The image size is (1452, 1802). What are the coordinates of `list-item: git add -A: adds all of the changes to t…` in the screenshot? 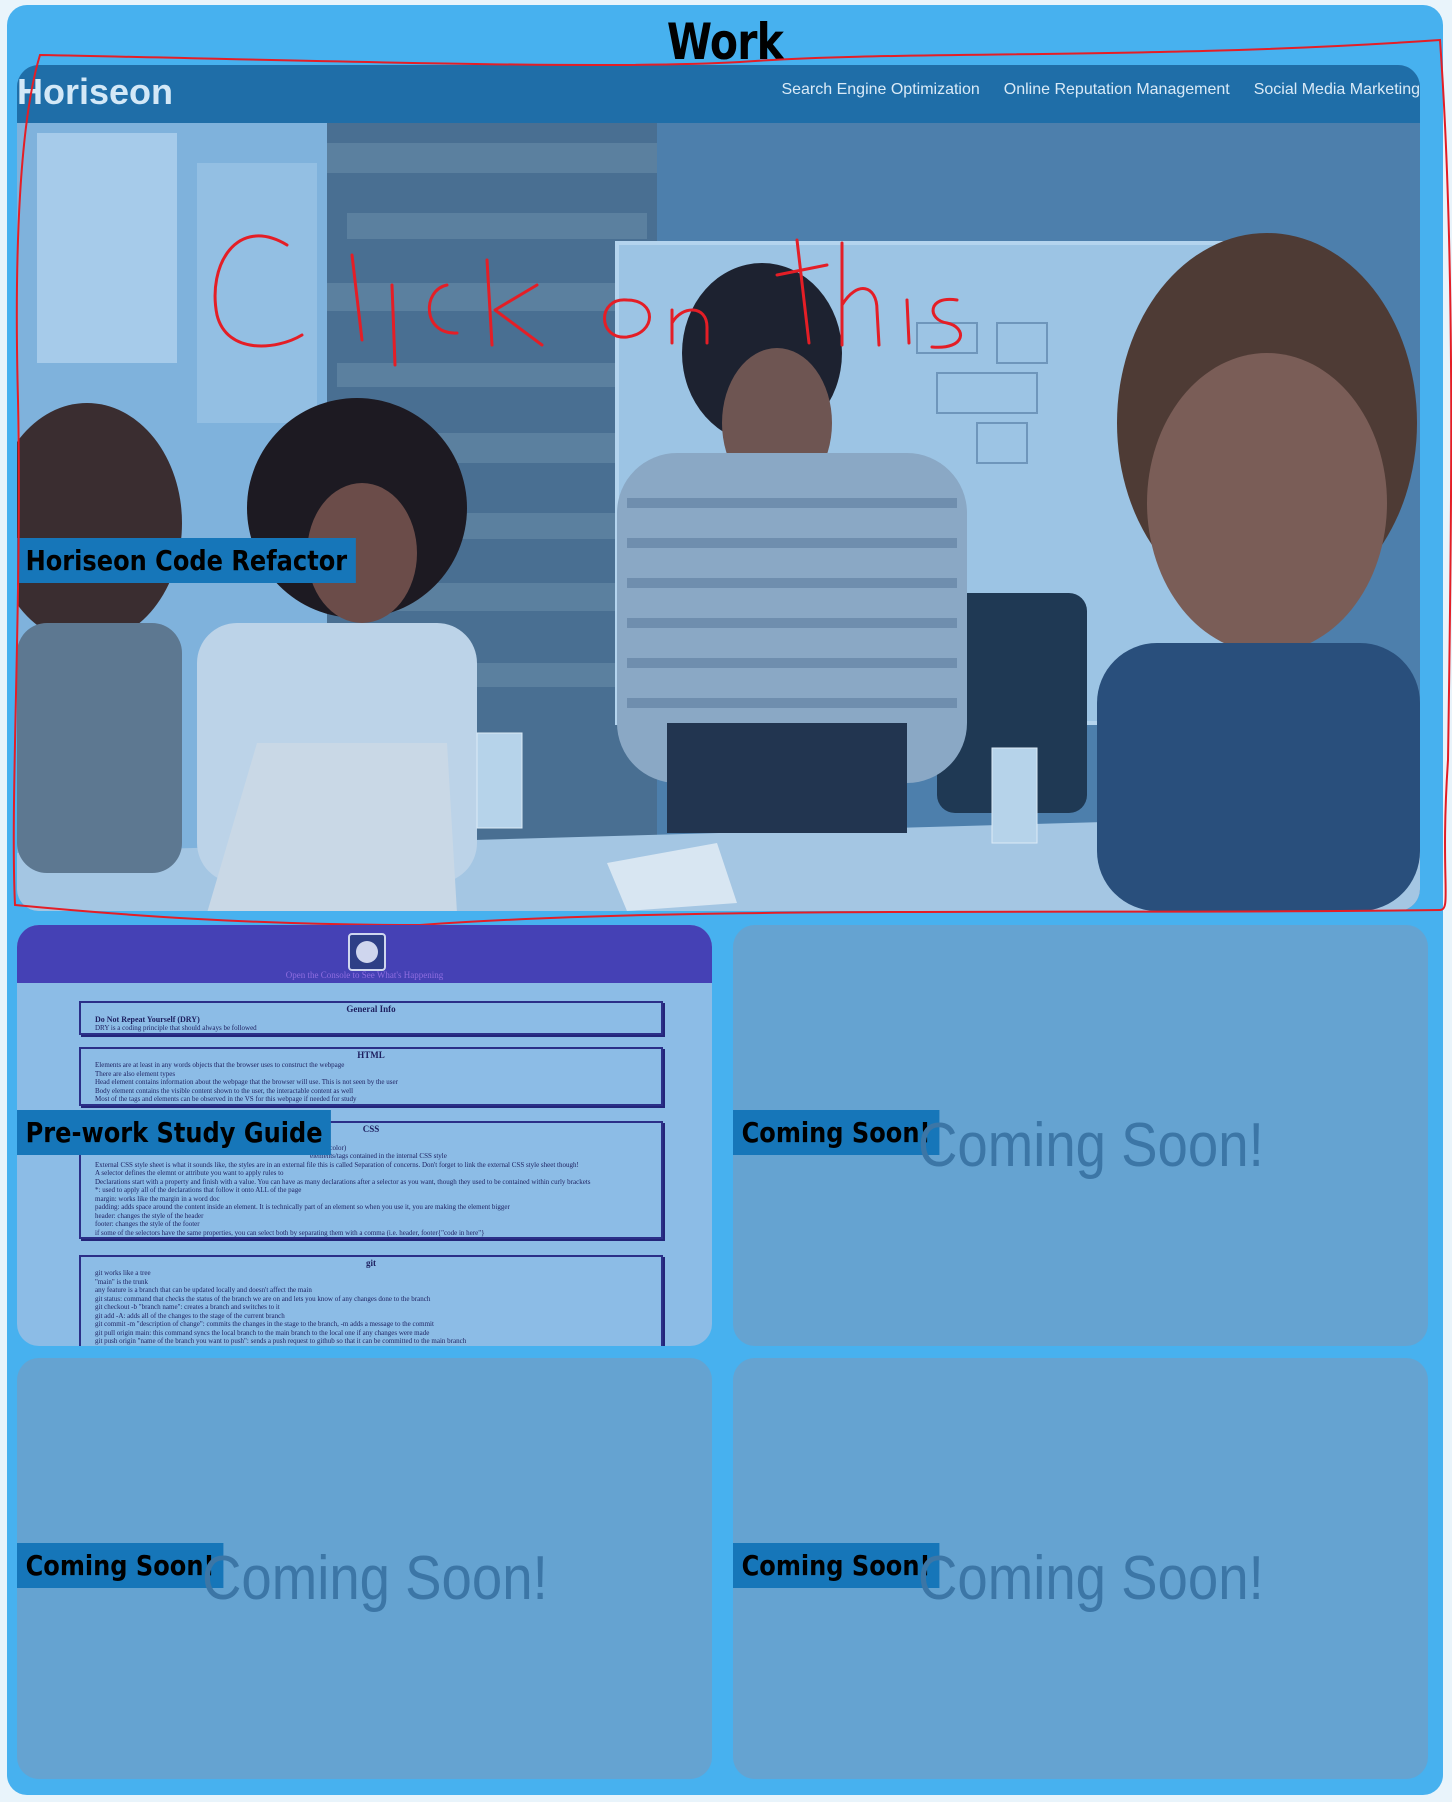 It's located at (378, 1316).